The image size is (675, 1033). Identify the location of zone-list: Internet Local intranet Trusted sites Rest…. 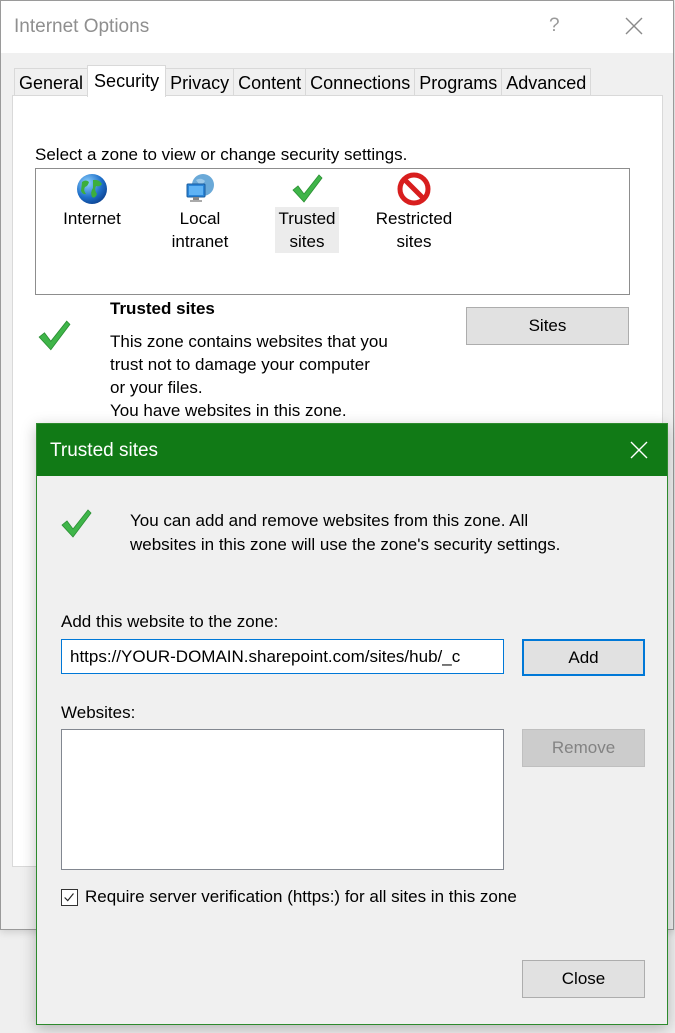
(332, 231).